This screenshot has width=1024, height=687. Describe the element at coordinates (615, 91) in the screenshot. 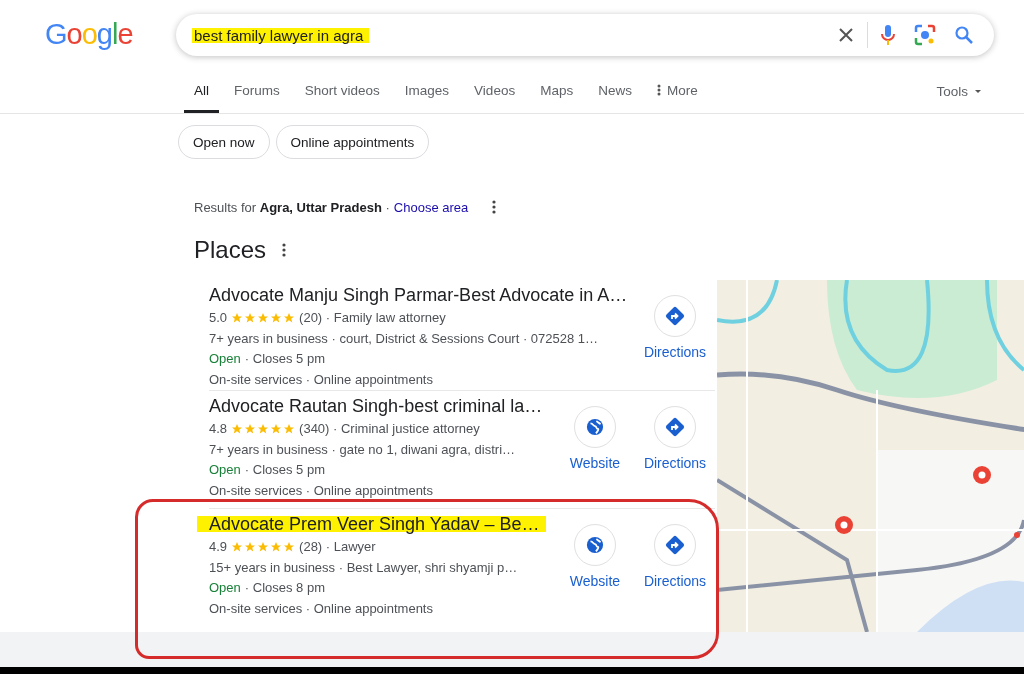

I see `search-tab: News` at that location.